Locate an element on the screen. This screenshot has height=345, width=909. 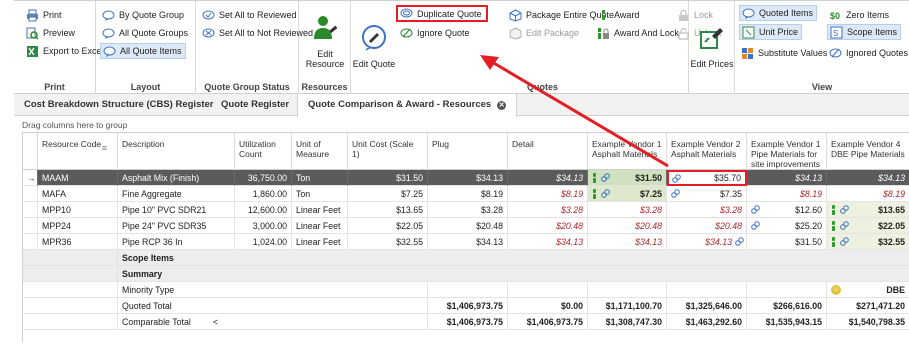
cell-vendor-2: $34.13 is located at coordinates (707, 242).